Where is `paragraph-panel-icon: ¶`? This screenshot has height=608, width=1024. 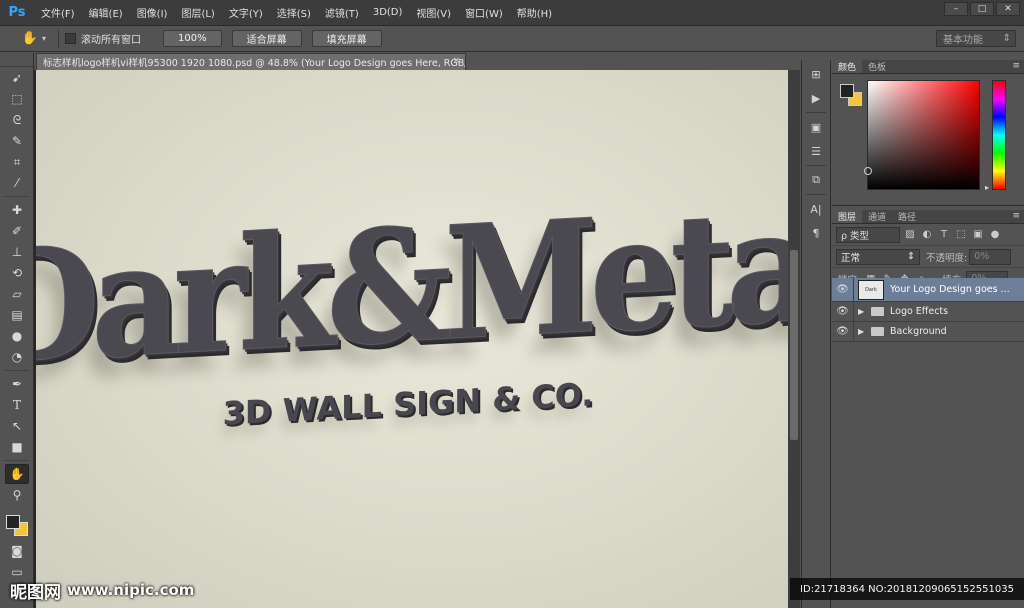
paragraph-panel-icon: ¶ is located at coordinates (816, 233).